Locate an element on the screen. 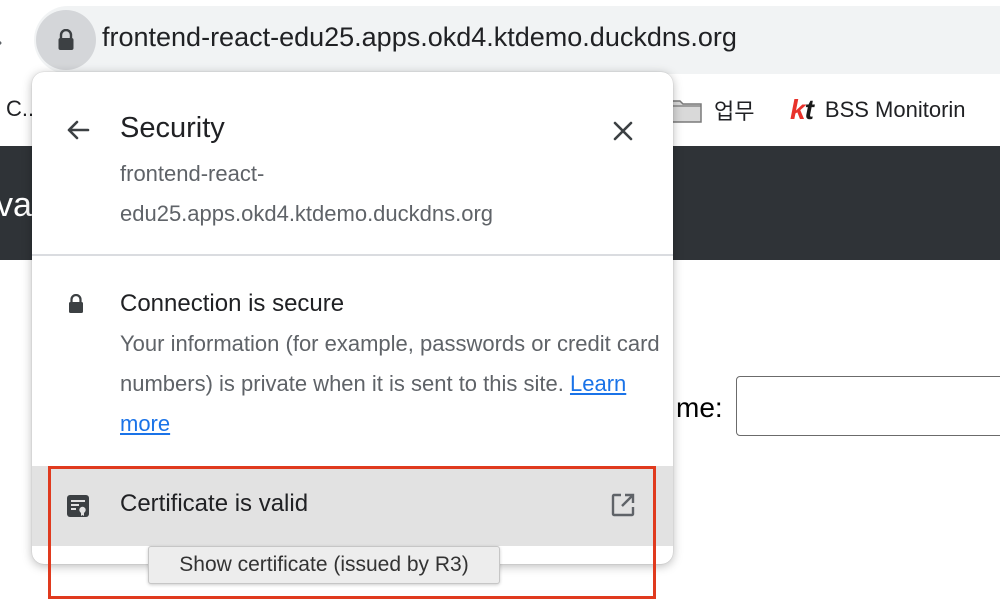 This screenshot has width=1000, height=614. divider is located at coordinates (352, 255).